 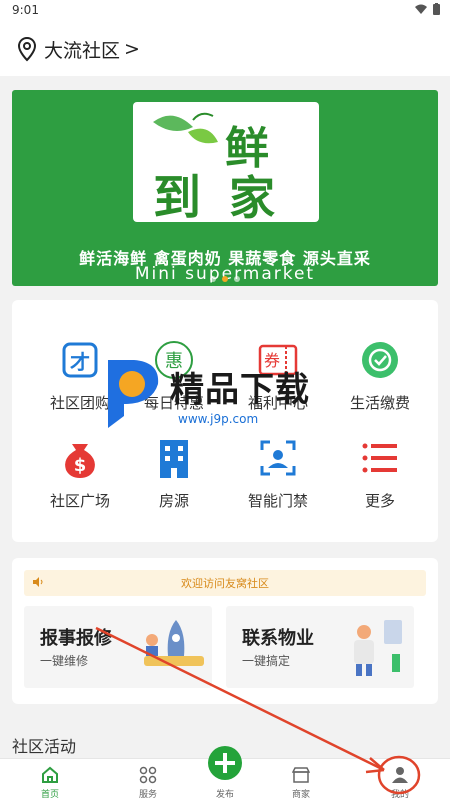 What do you see at coordinates (44, 746) in the screenshot?
I see `community-activities-title: 社区活动` at bounding box center [44, 746].